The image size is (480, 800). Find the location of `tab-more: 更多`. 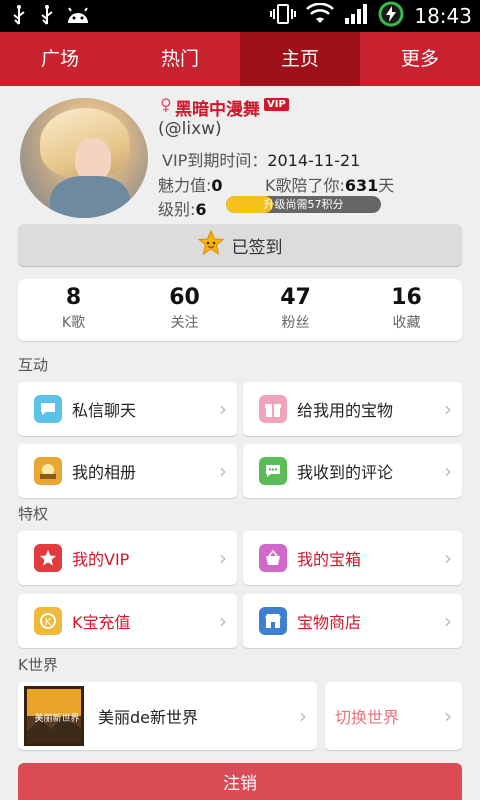

tab-more: 更多 is located at coordinates (420, 59).